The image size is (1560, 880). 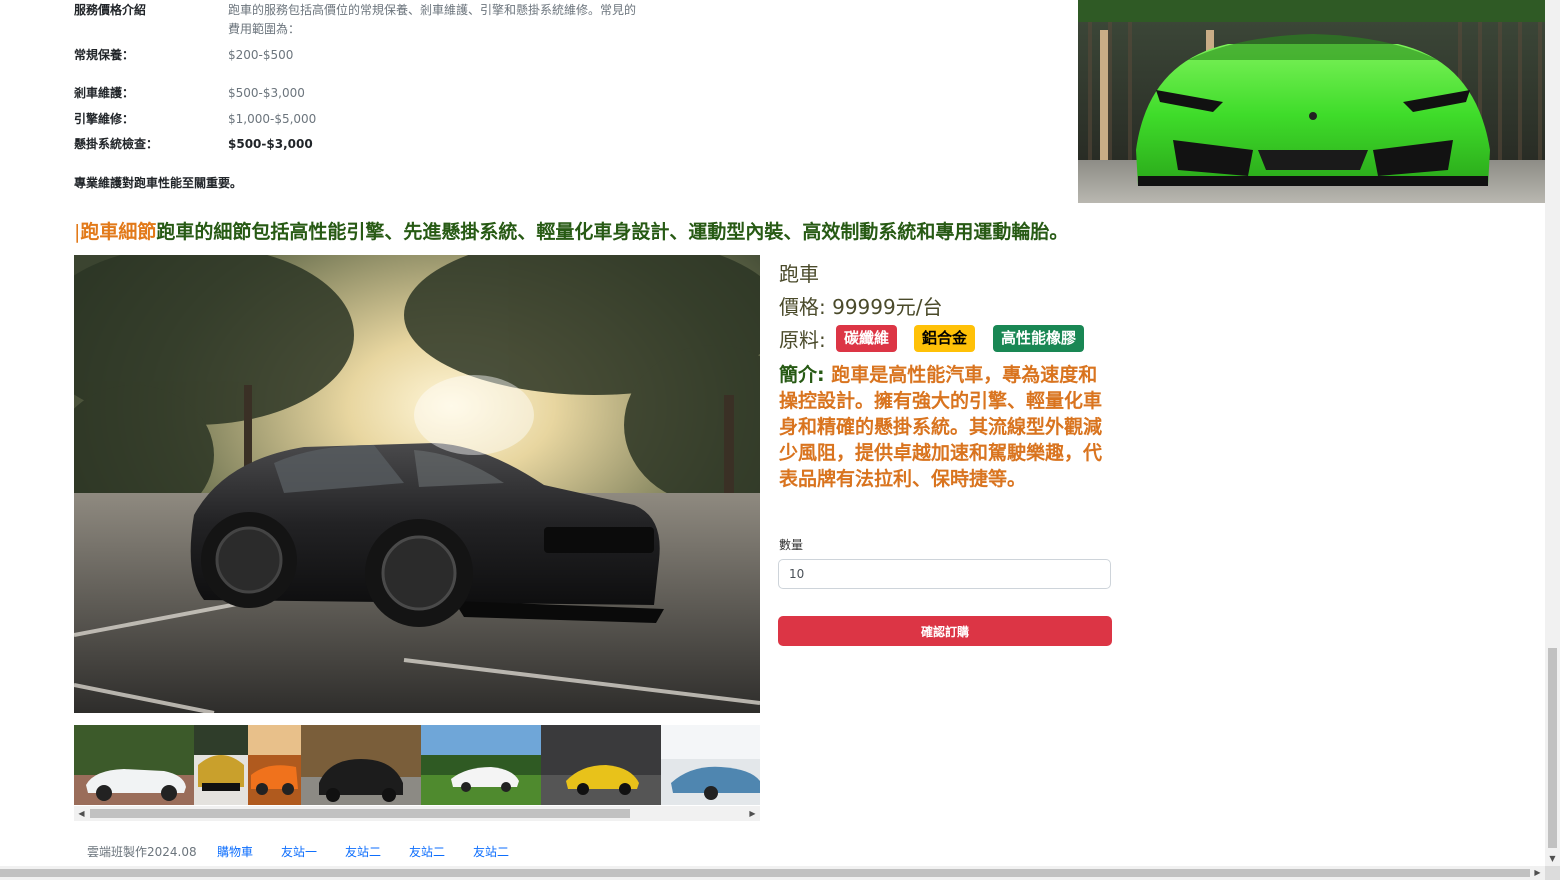 I want to click on scrollbar-corner, so click(x=1552, y=873).